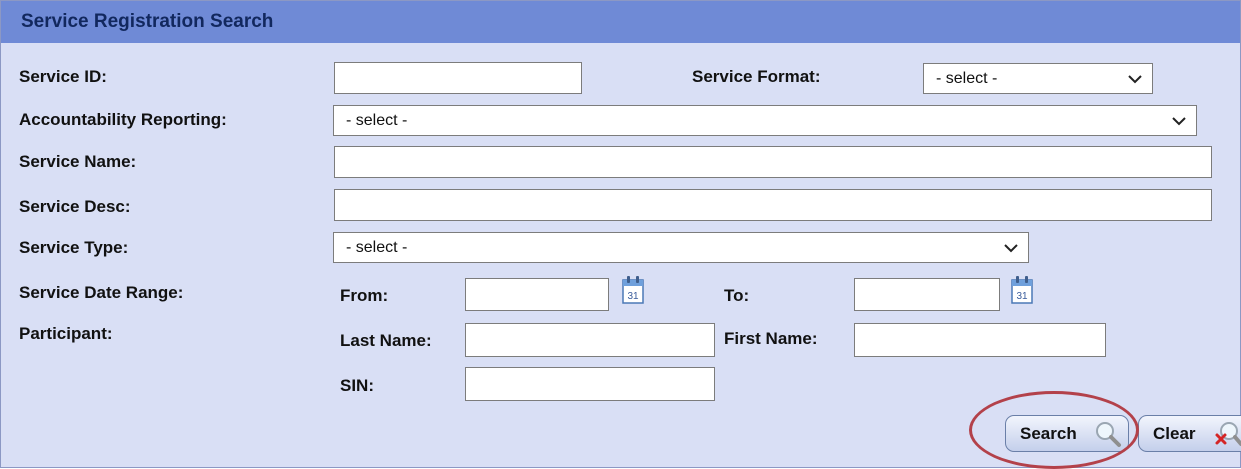  What do you see at coordinates (78, 161) in the screenshot?
I see `service-name-label: Service Name:` at bounding box center [78, 161].